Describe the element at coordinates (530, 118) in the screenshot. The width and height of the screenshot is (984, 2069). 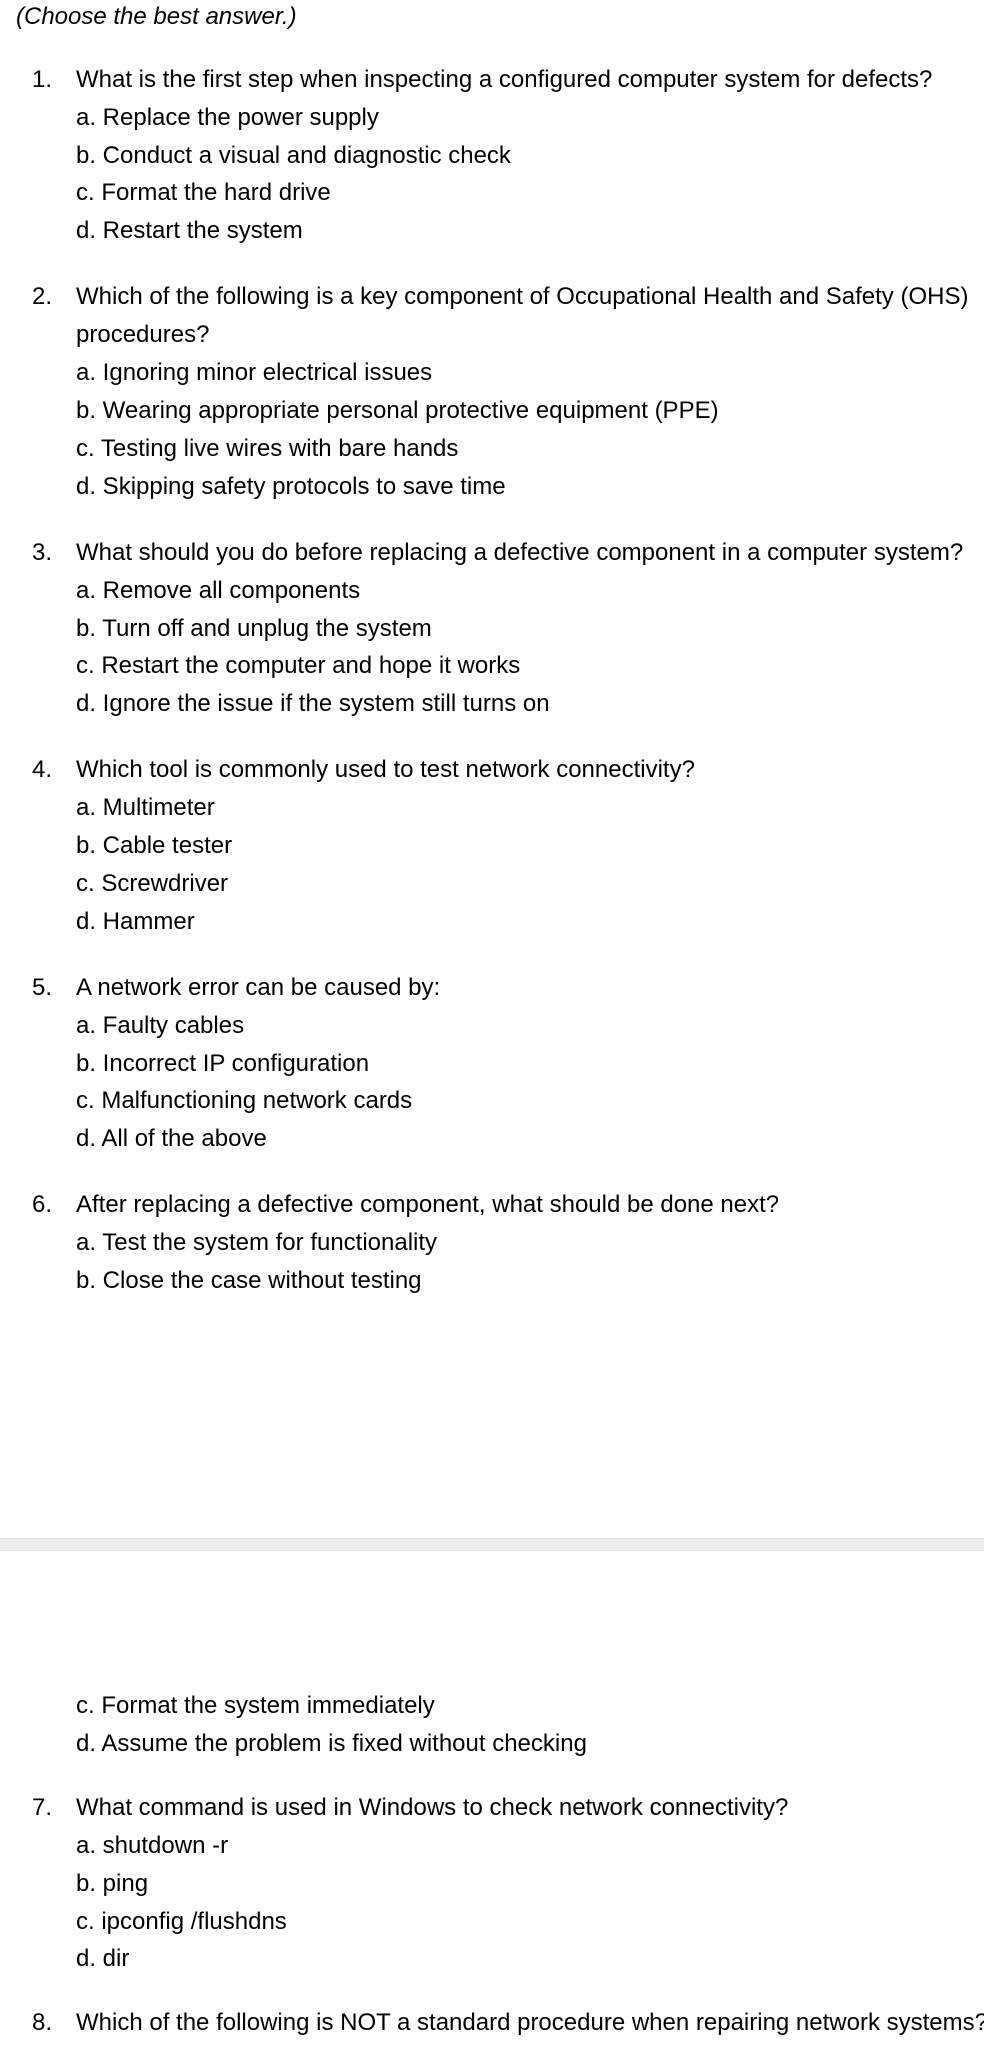
I see `option-item: a. Replace the power supply` at that location.